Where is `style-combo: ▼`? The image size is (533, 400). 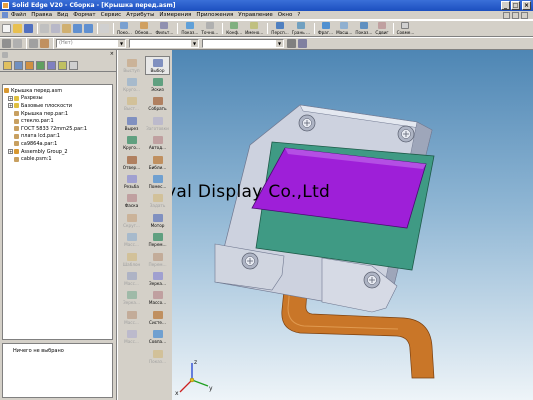
style-combo: ▼ is located at coordinates (164, 43).